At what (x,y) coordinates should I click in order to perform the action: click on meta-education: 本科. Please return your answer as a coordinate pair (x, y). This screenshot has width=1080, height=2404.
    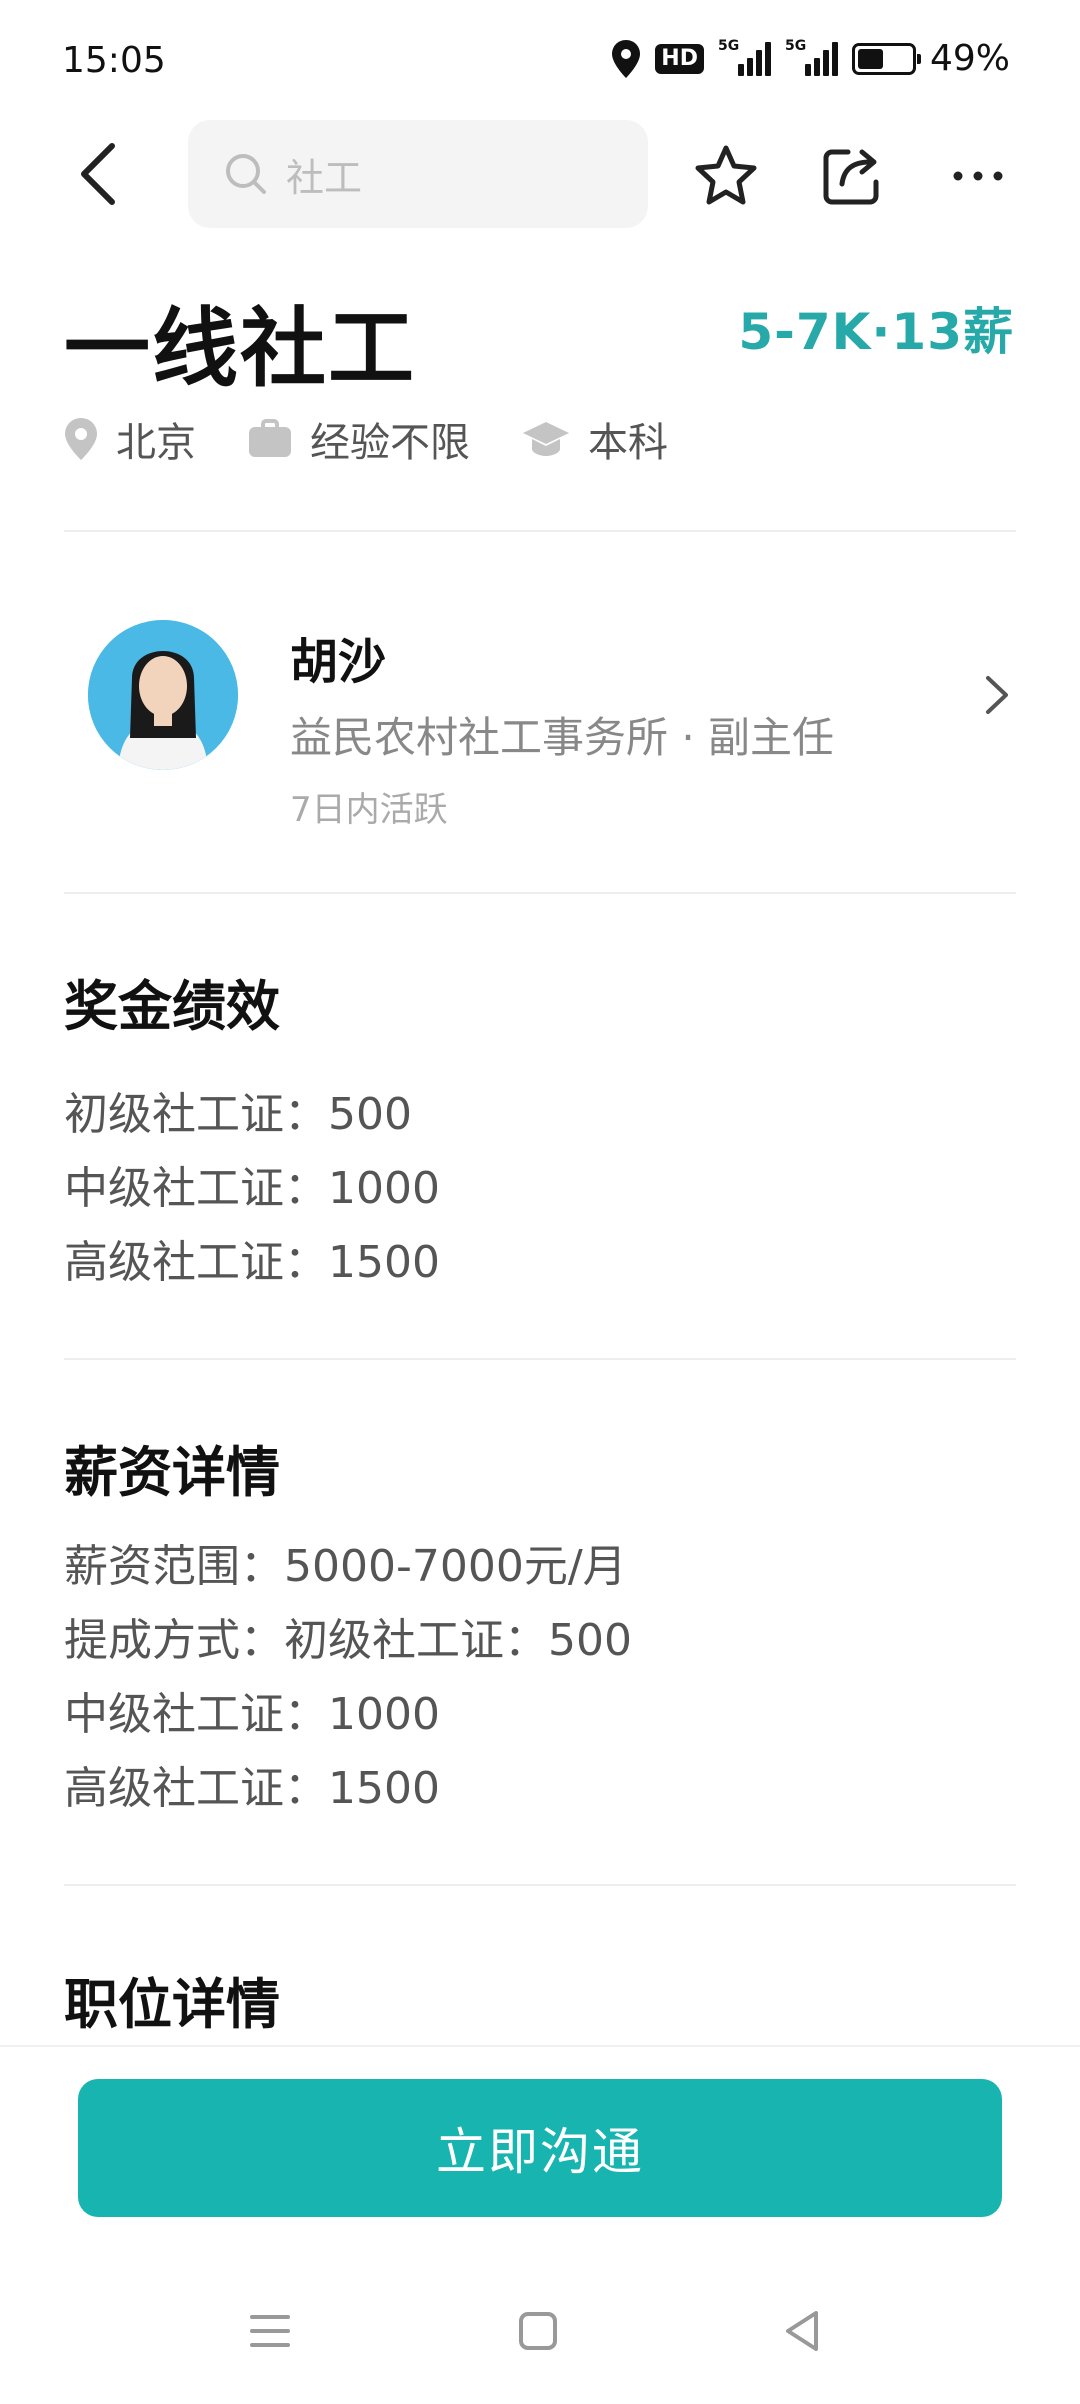
    Looking at the image, I should click on (595, 439).